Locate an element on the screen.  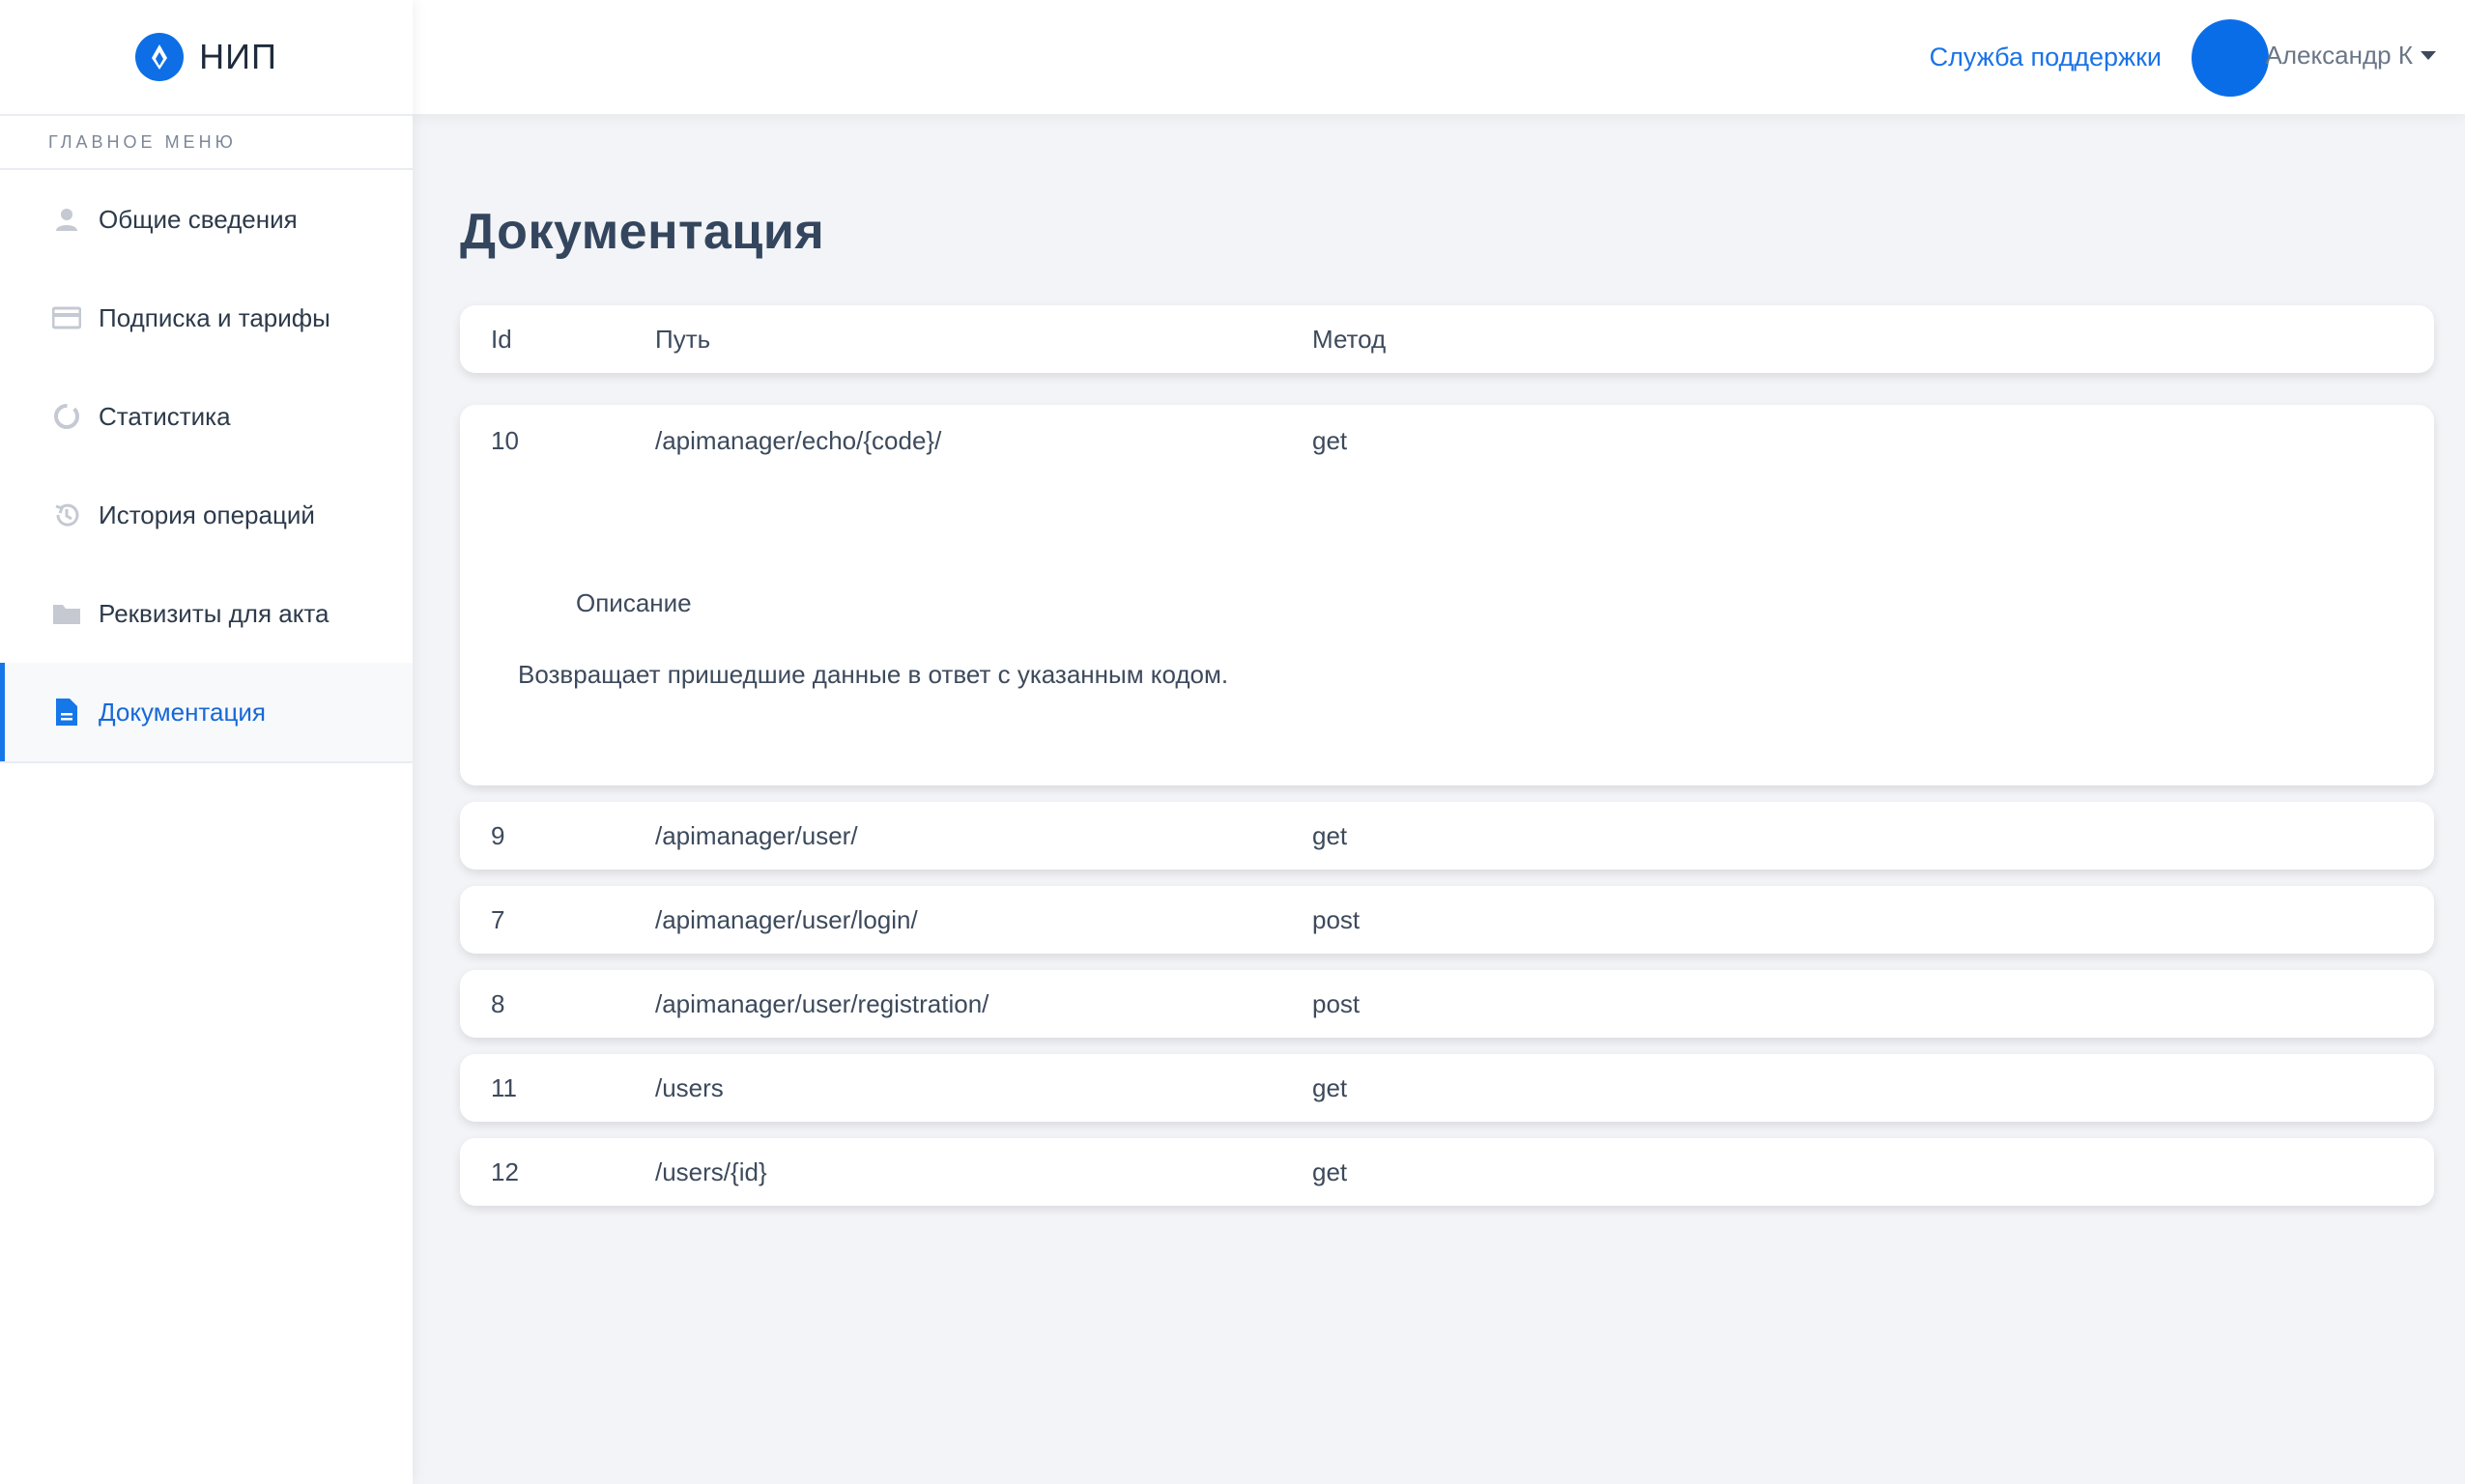
table-row: 7 /apimanager/user/login/ post is located at coordinates (1447, 920).